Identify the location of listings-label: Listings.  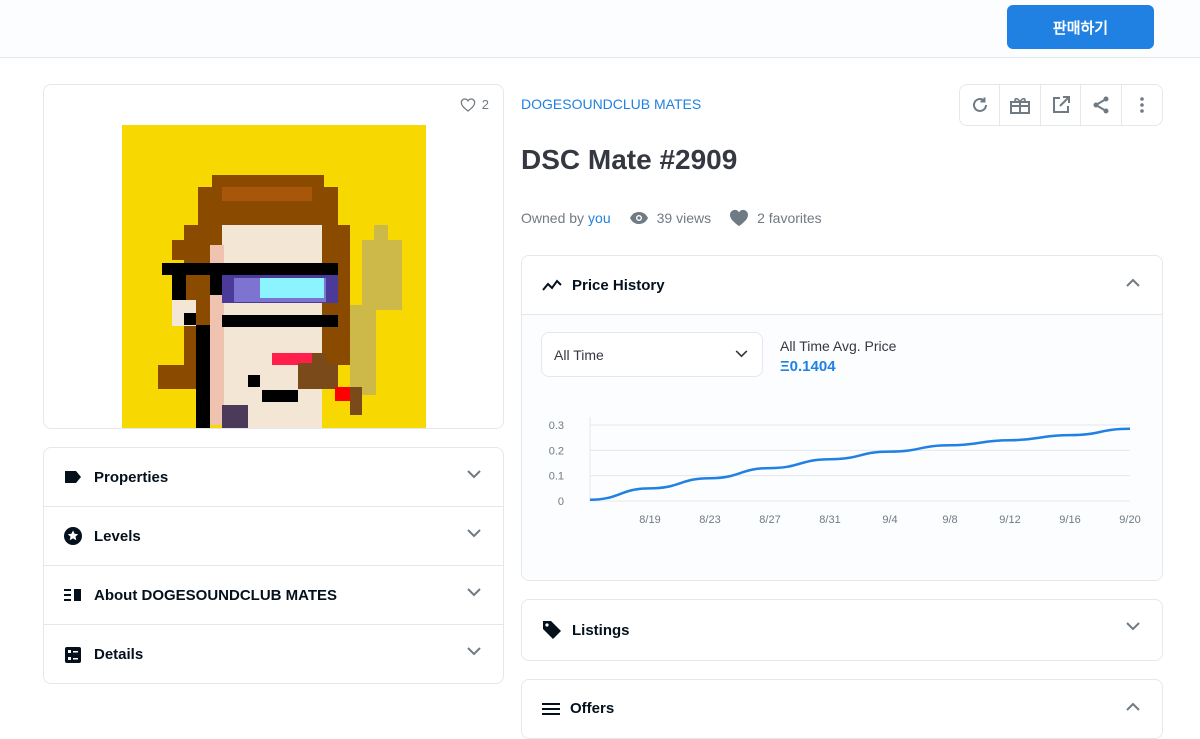
(601, 630).